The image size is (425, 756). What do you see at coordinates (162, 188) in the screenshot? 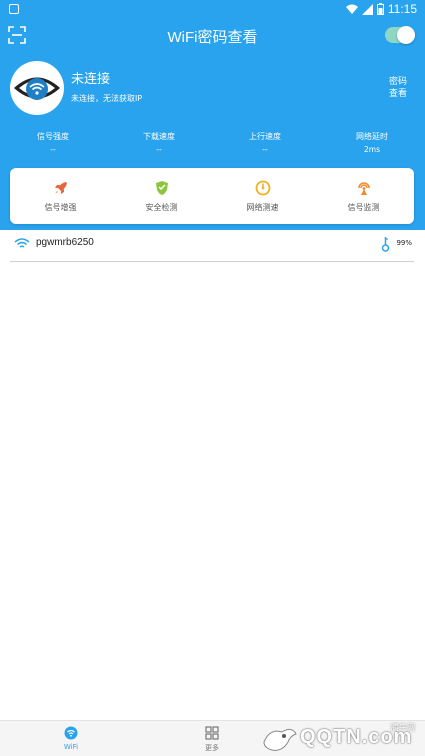
I see `shield-icon` at bounding box center [162, 188].